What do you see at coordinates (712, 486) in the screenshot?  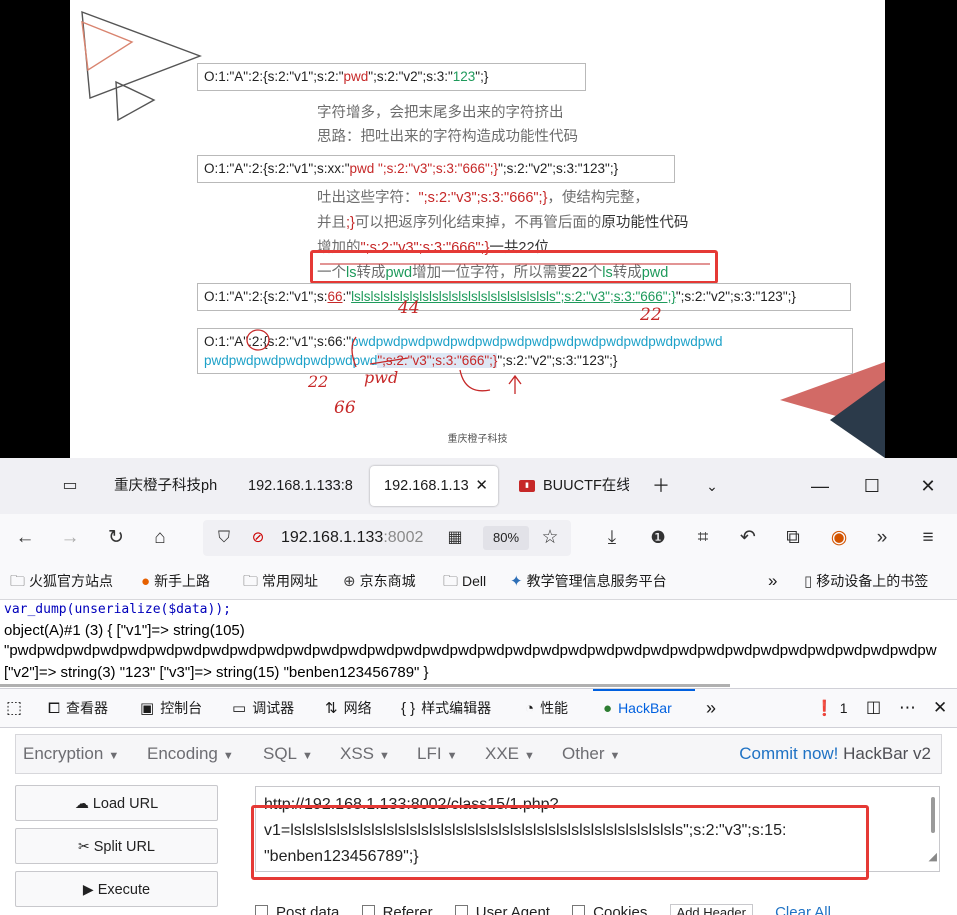 I see `chevron-down-icon: ⌄` at bounding box center [712, 486].